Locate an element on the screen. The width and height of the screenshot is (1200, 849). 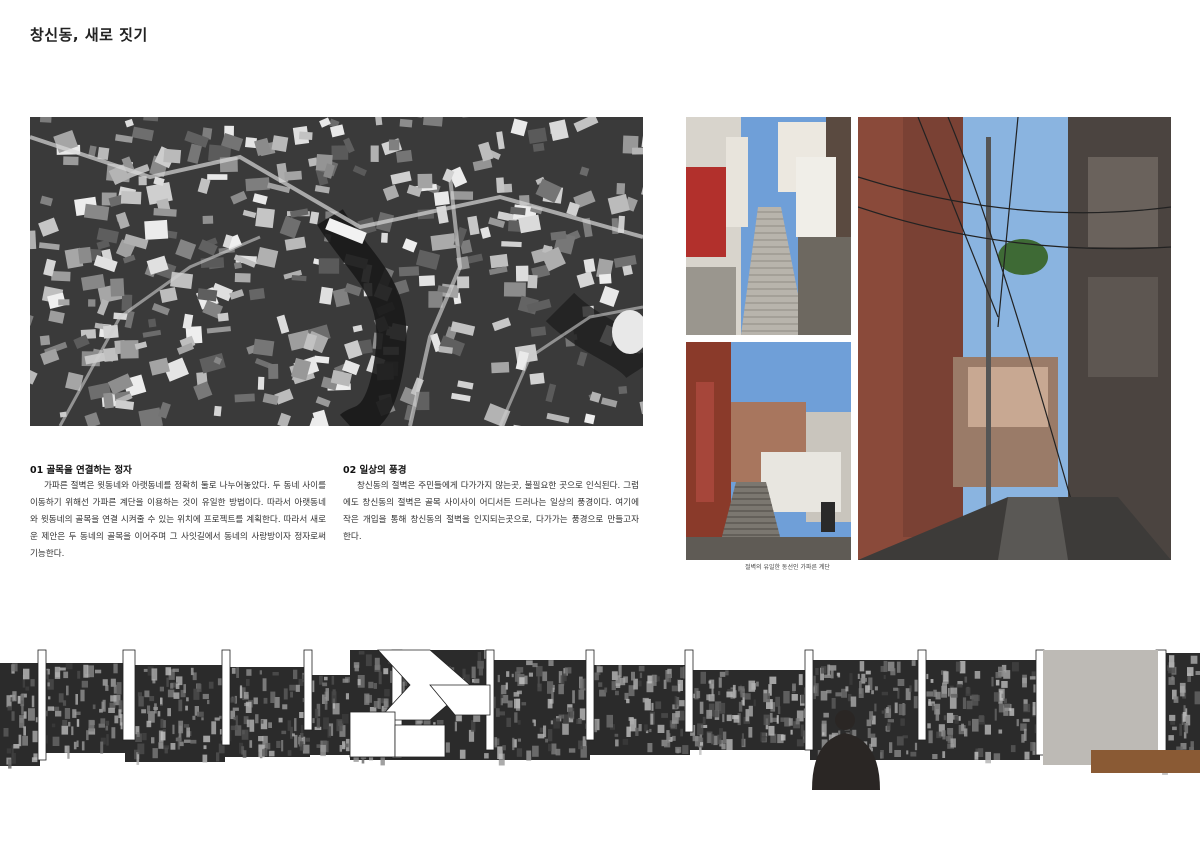
cliff-panel is located at coordinates (640, 710).